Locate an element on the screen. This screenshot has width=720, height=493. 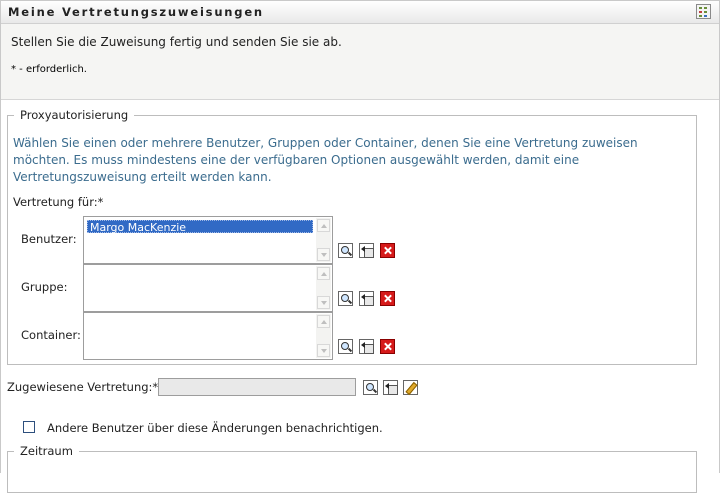
benutzer-listbox: Margo MacKenzie is located at coordinates (208, 240).